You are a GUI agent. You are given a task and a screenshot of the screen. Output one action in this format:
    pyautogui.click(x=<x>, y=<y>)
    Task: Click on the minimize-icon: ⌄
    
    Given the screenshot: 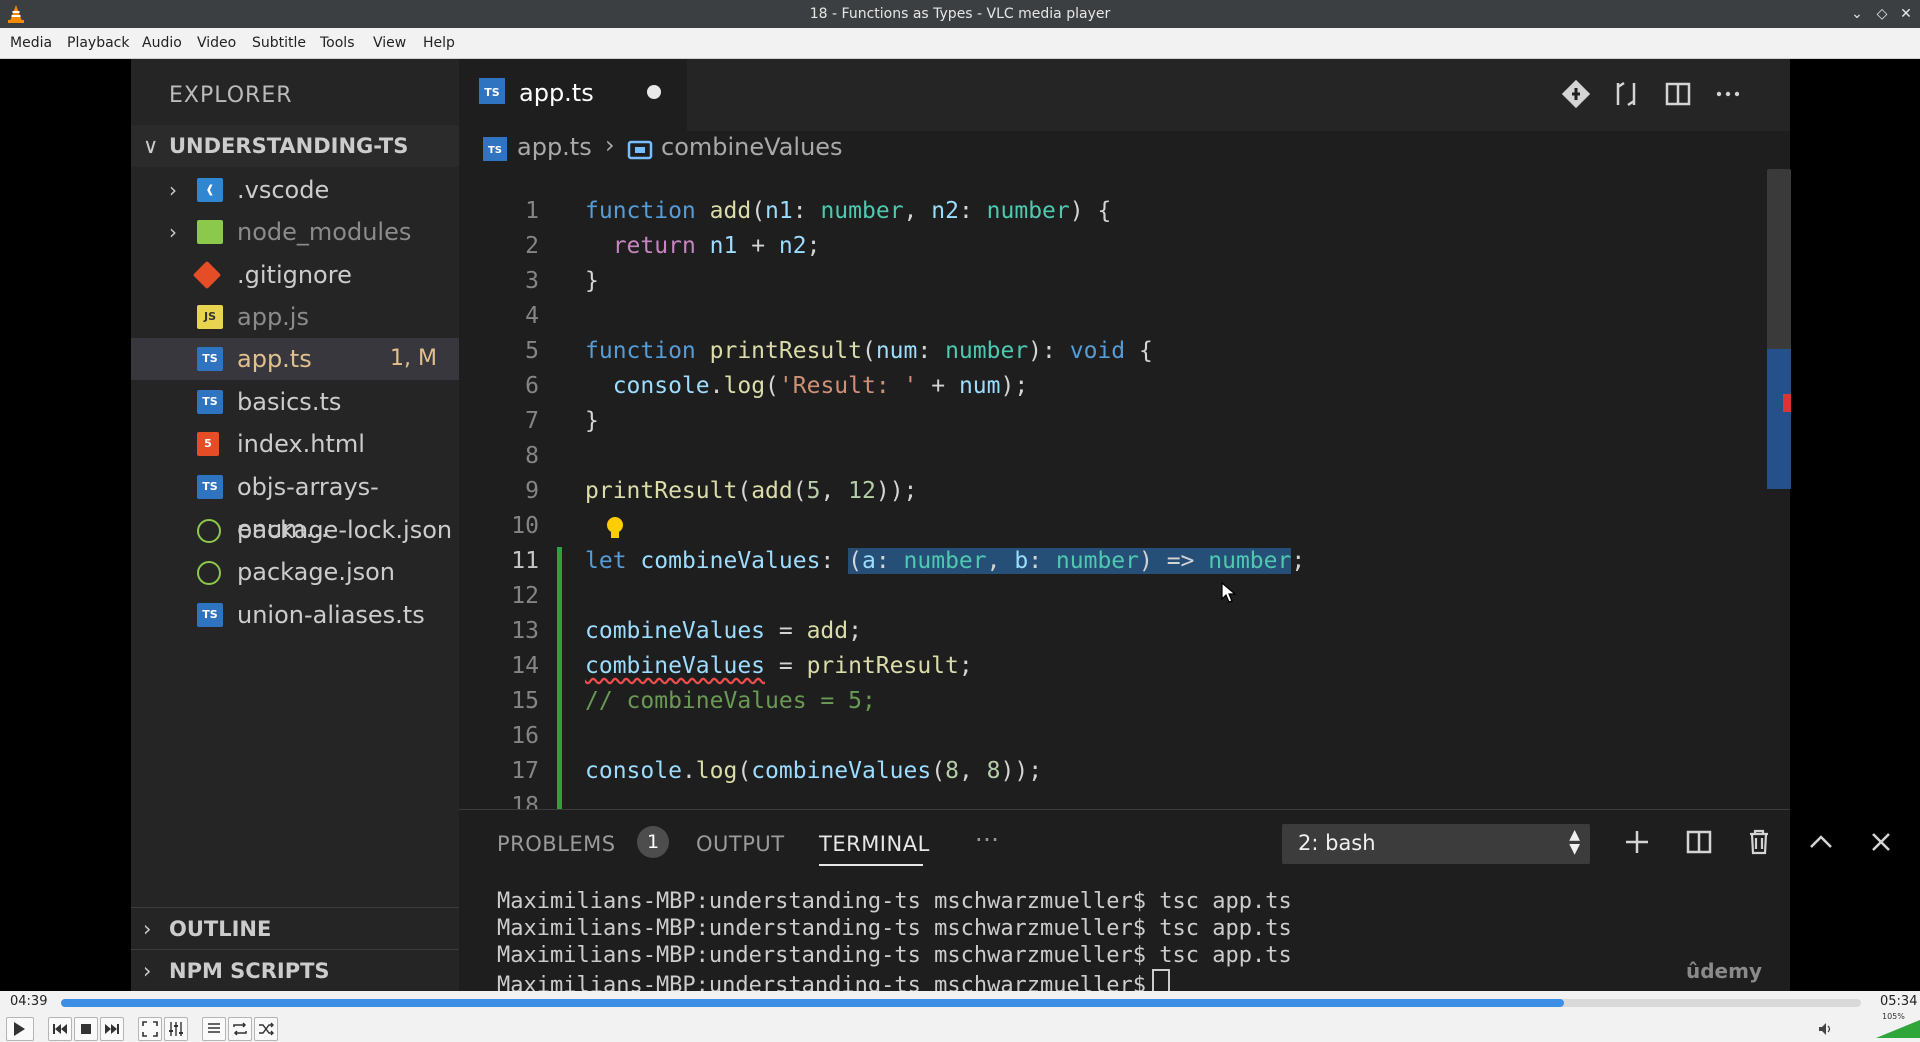 What is the action you would take?
    pyautogui.click(x=1857, y=14)
    